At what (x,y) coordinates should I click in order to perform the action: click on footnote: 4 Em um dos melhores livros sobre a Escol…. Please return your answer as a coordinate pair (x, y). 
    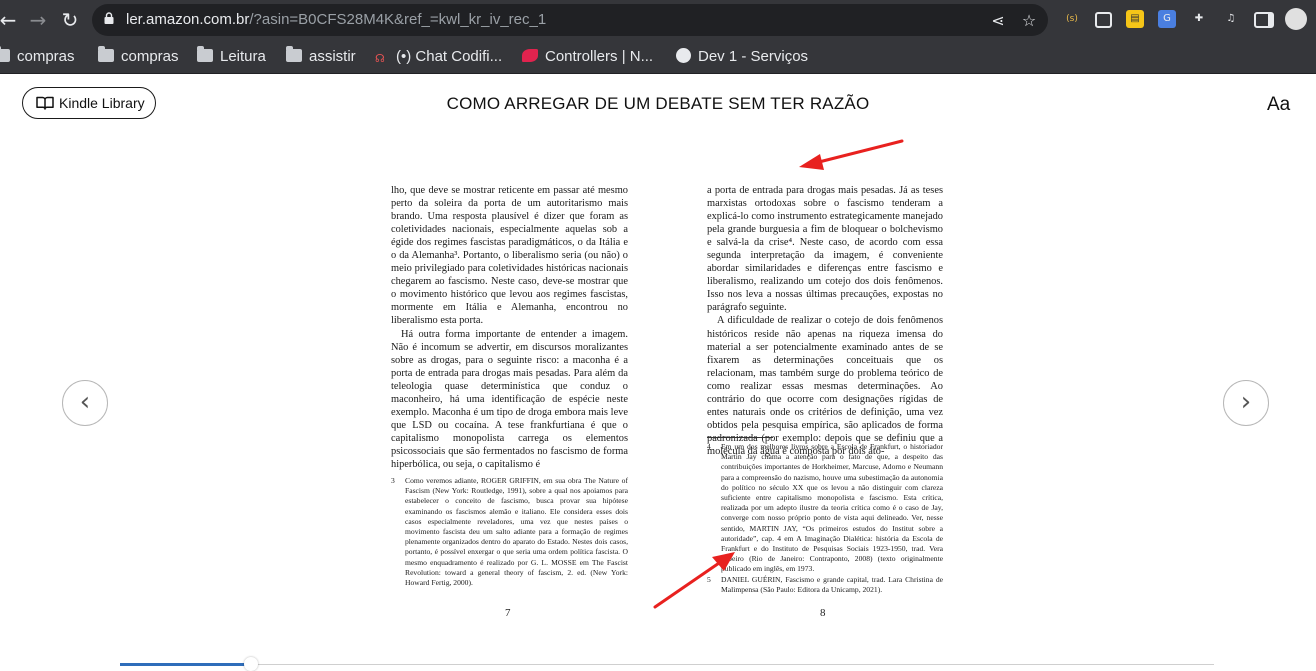
    Looking at the image, I should click on (825, 508).